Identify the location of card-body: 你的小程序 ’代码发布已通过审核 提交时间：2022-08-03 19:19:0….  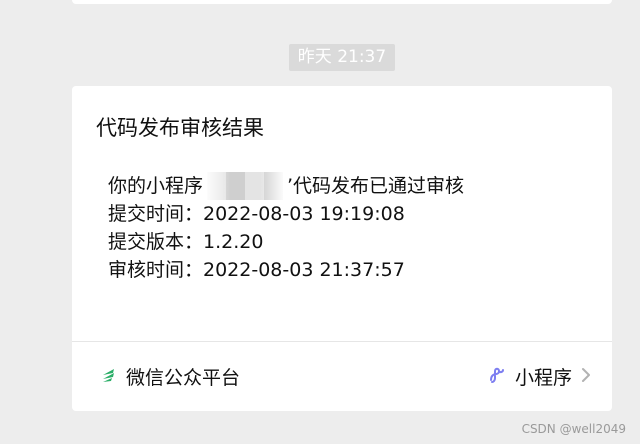
(286, 228).